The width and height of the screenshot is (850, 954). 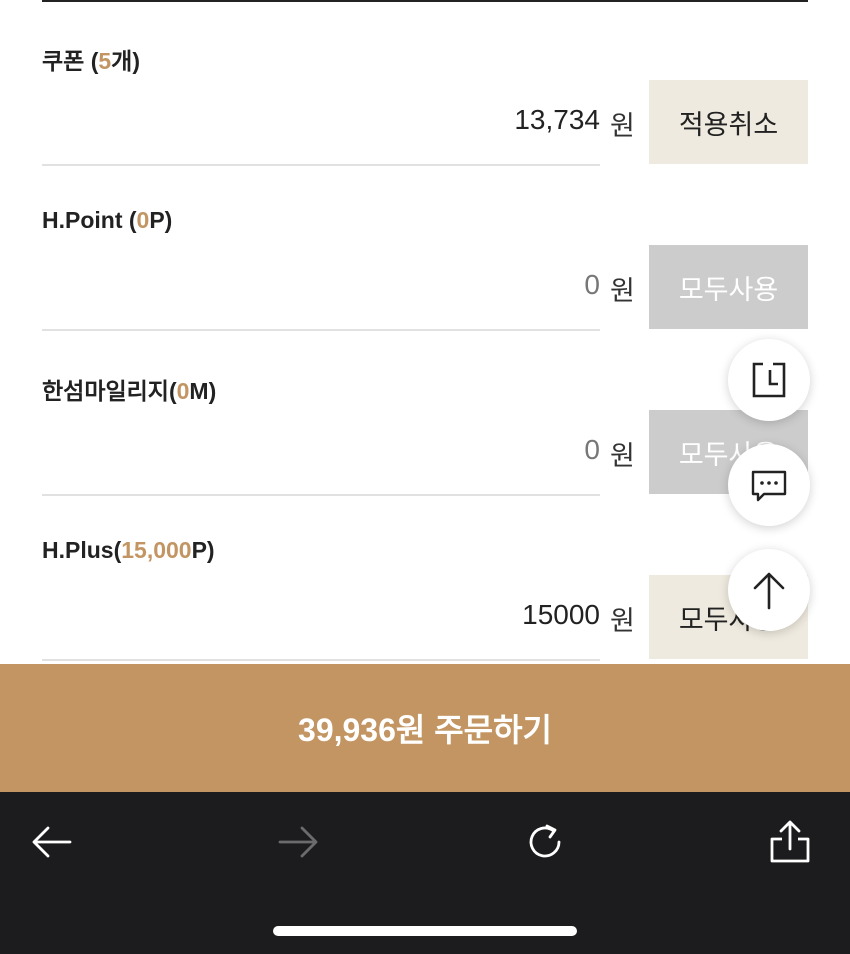 I want to click on coupon-amount-input, so click(x=390, y=120).